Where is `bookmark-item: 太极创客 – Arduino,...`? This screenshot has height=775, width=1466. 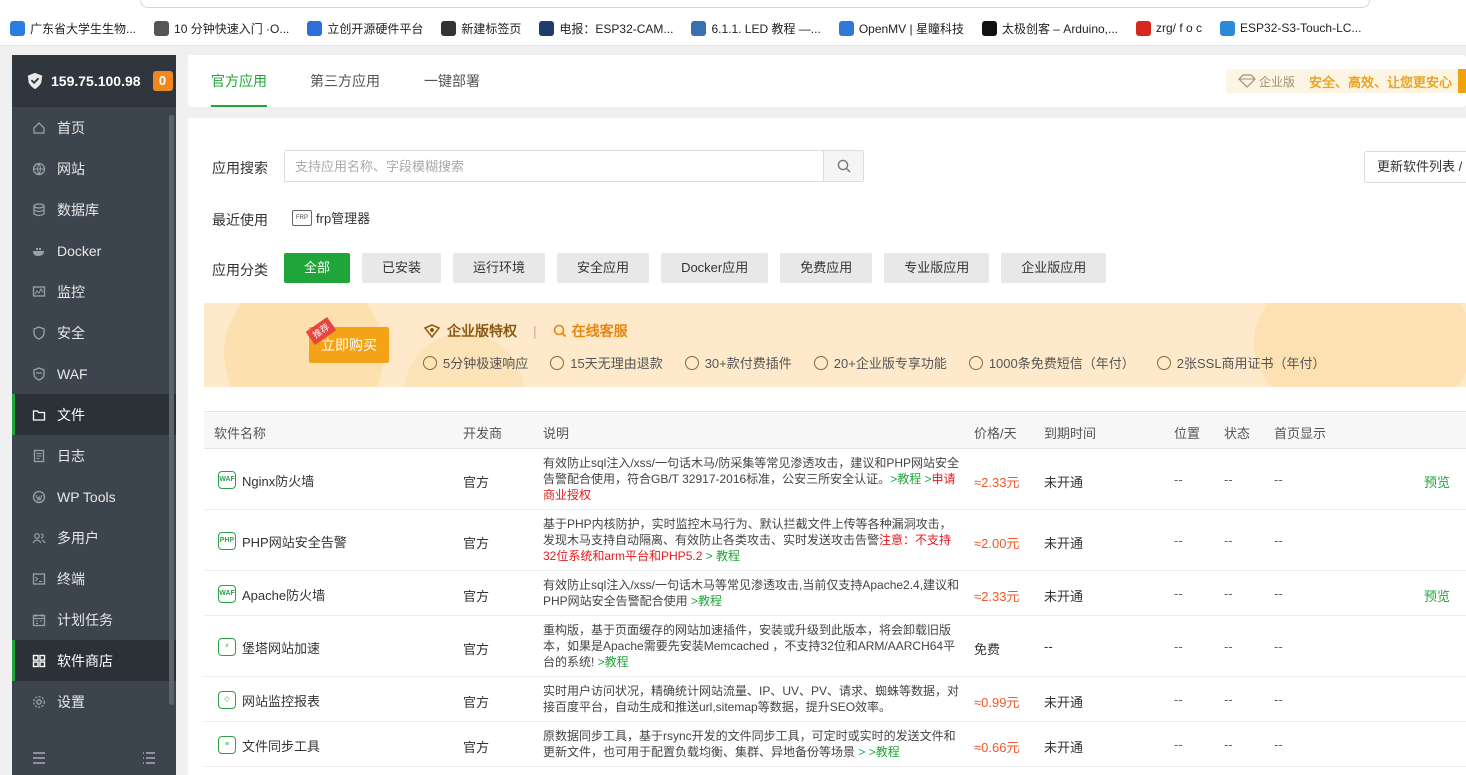 bookmark-item: 太极创客 – Arduino,... is located at coordinates (1050, 28).